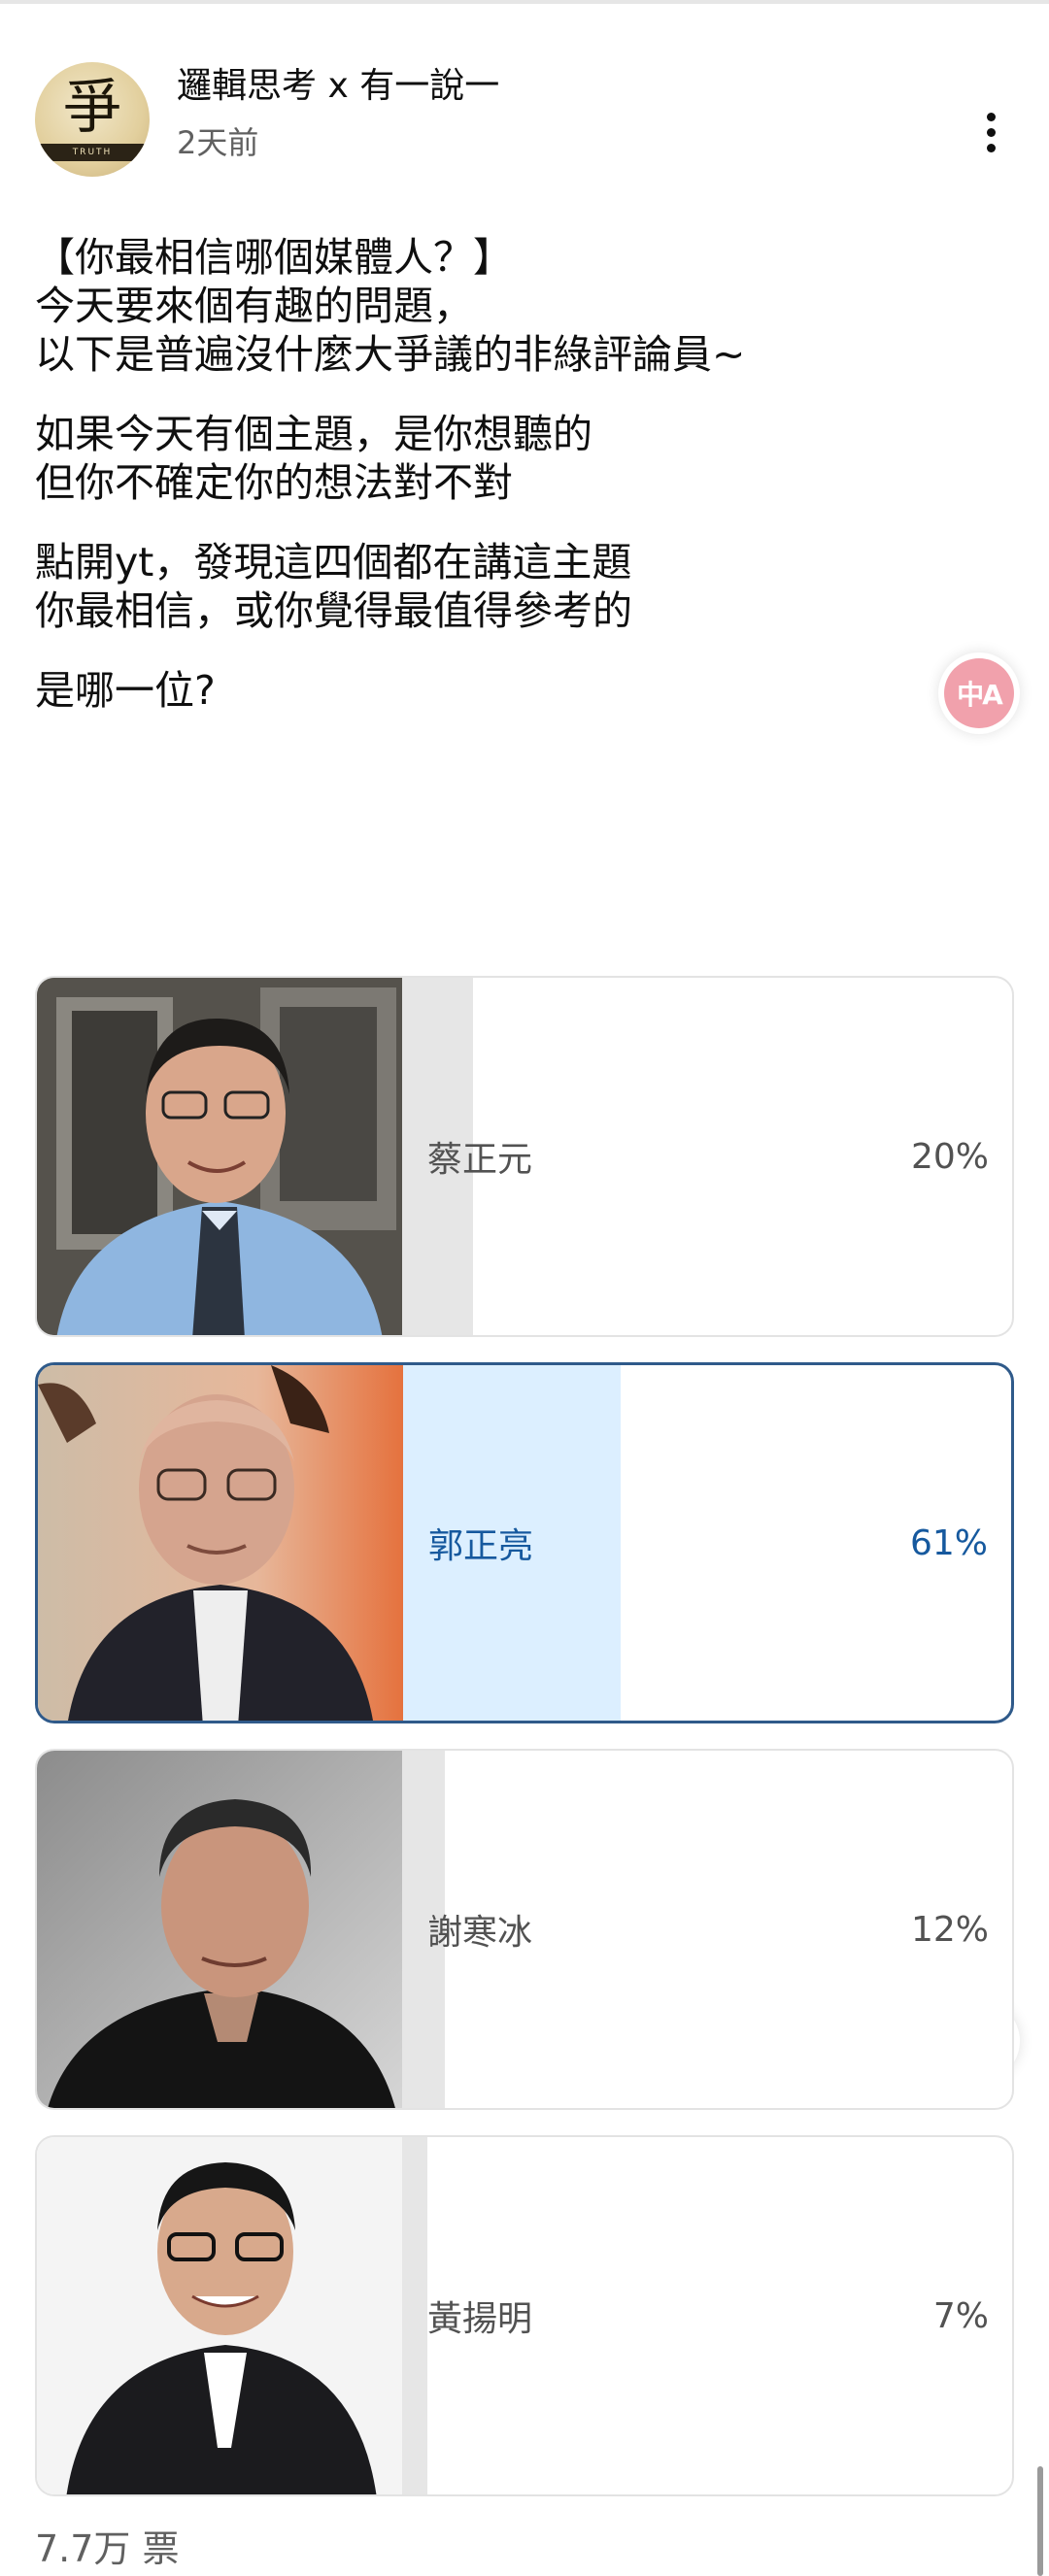 Image resolution: width=1049 pixels, height=2576 pixels. Describe the element at coordinates (107, 2549) in the screenshot. I see `vote-count: 7.7万 票` at that location.